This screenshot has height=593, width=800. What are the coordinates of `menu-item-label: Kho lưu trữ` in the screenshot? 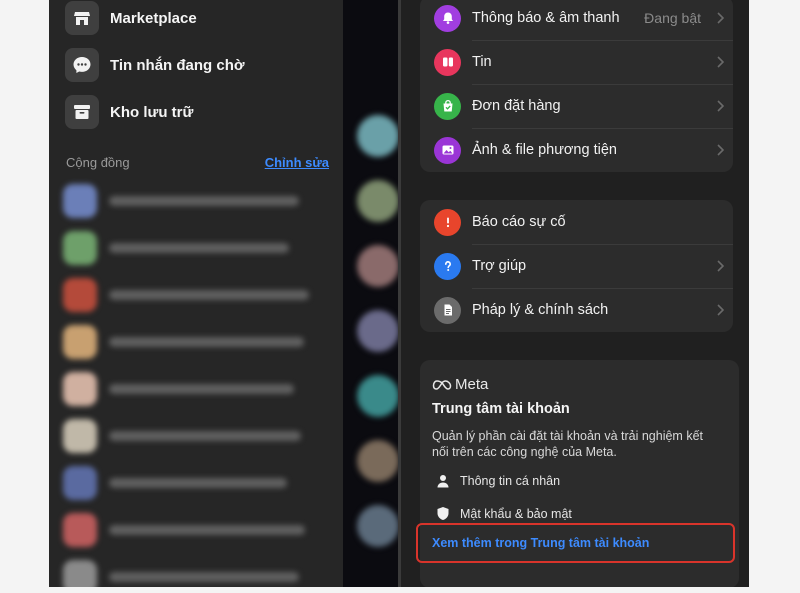 It's located at (152, 112).